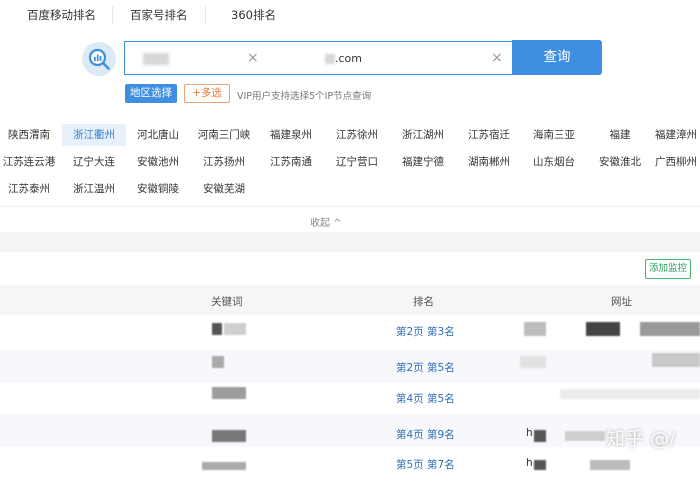 The width and height of the screenshot is (700, 481). I want to click on section-gap, so click(350, 242).